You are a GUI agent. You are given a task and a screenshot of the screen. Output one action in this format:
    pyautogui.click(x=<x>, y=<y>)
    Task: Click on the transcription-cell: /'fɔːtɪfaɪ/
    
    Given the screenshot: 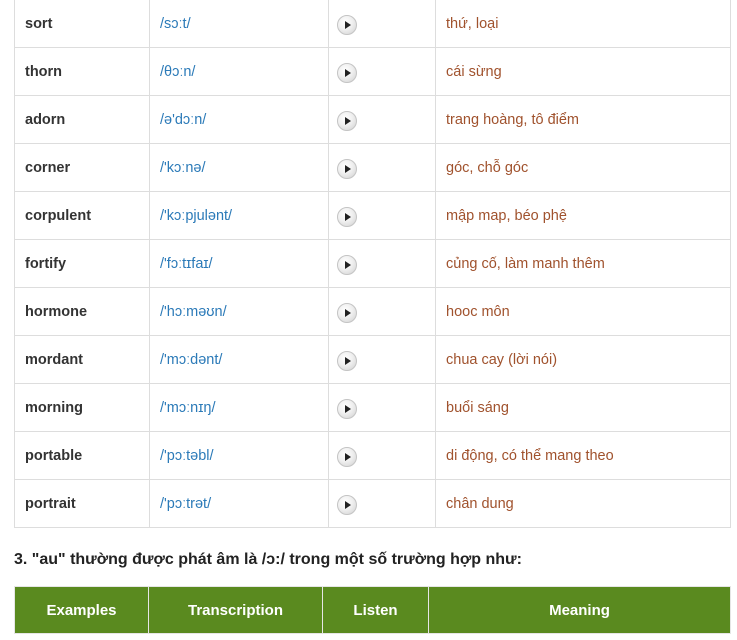 What is the action you would take?
    pyautogui.click(x=239, y=263)
    